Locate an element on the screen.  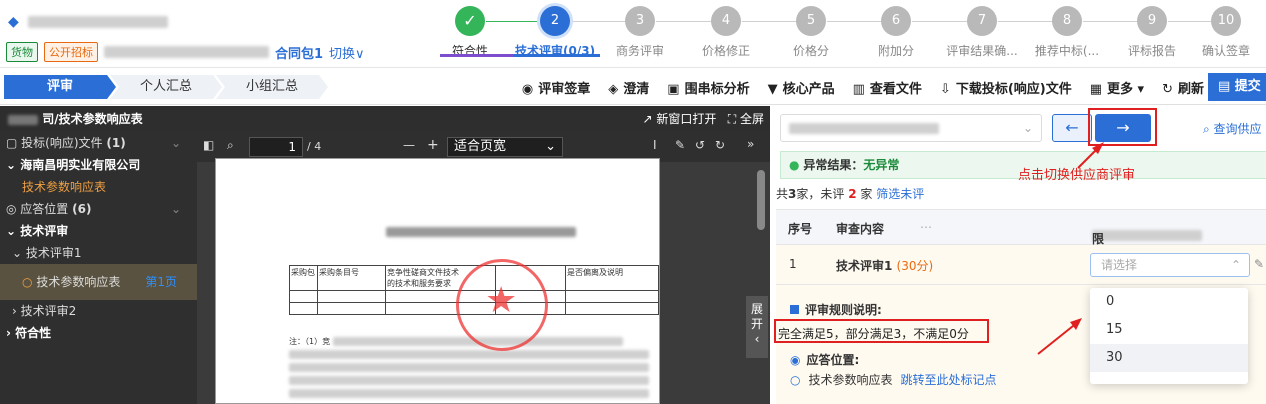
step-5: 5 价格分 is located at coordinates (811, 32).